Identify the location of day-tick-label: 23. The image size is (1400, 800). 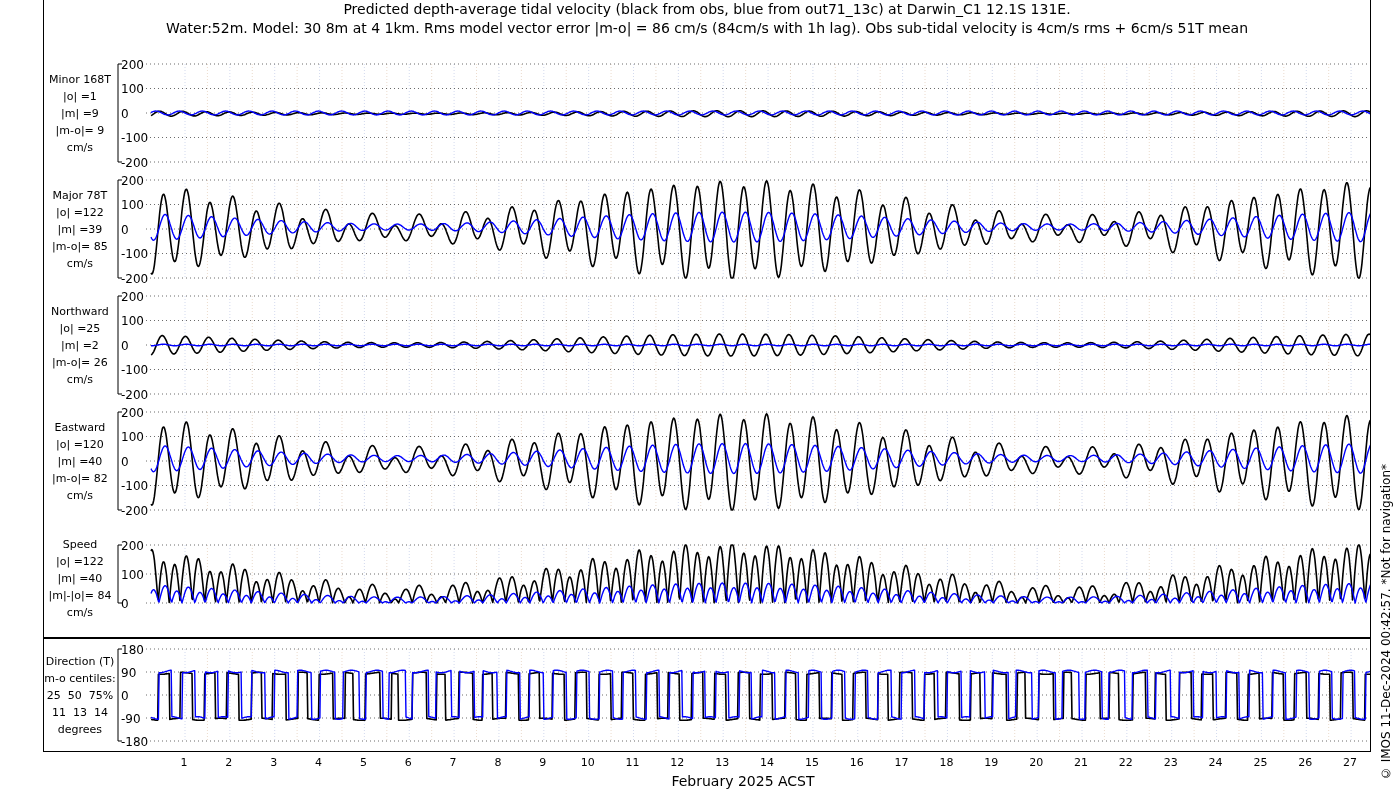
(1170, 762).